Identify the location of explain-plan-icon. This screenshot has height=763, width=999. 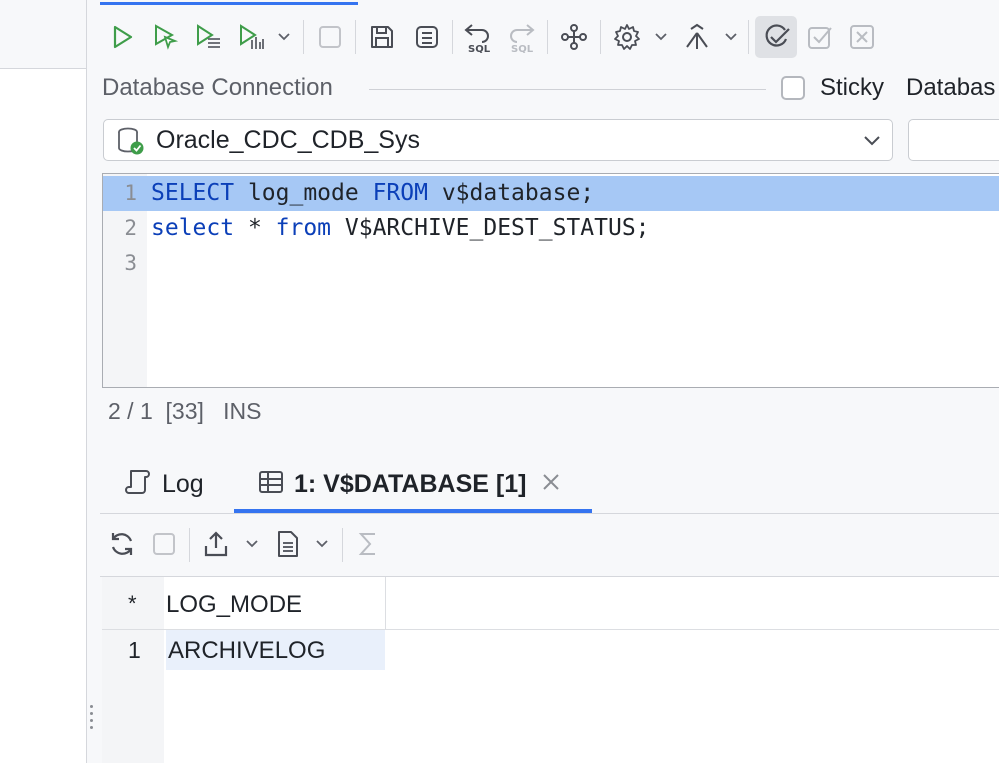
(251, 37).